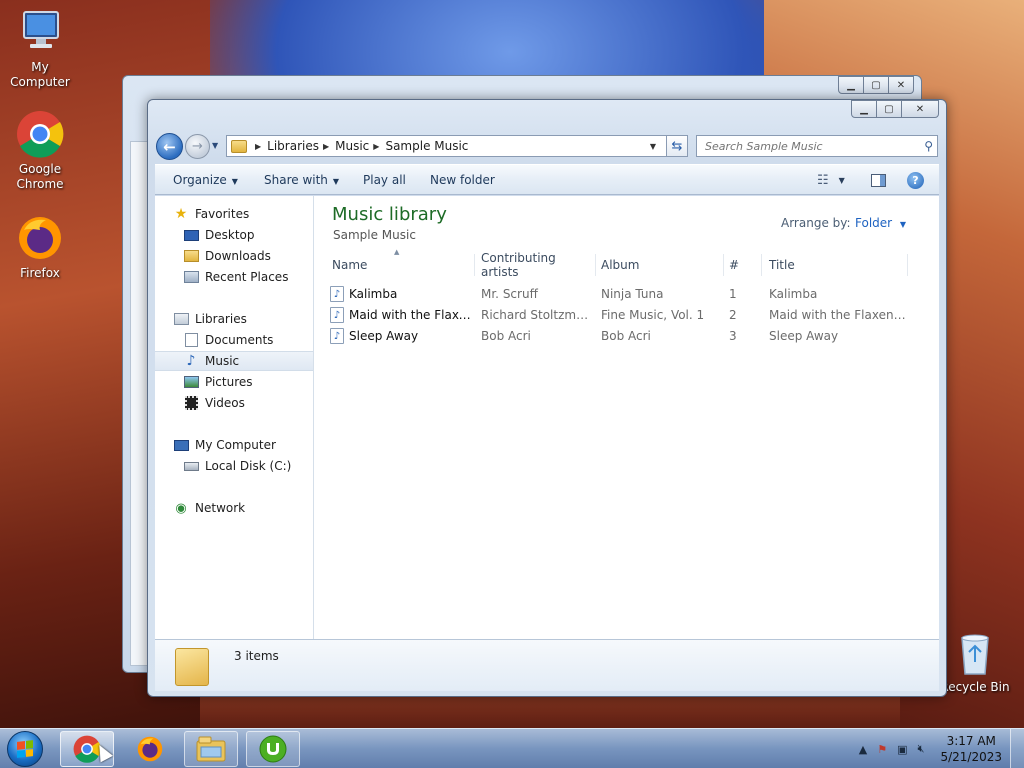  Describe the element at coordinates (975, 654) in the screenshot. I see `recycle-bin-icon` at that location.